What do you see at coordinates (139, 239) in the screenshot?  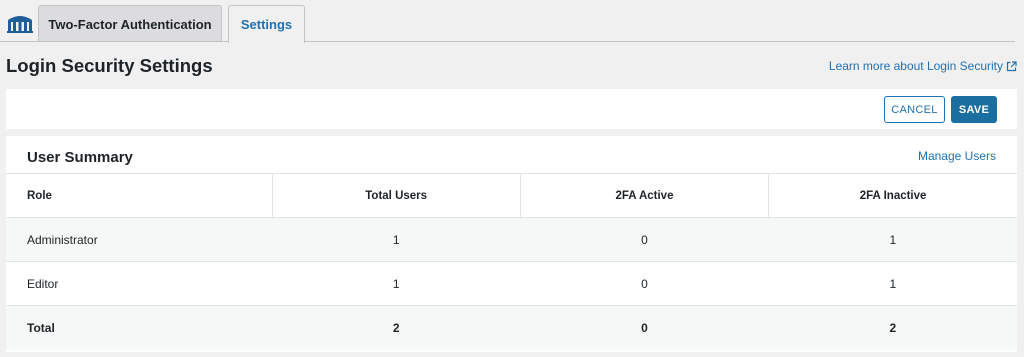 I see `role-cell: Administrator` at bounding box center [139, 239].